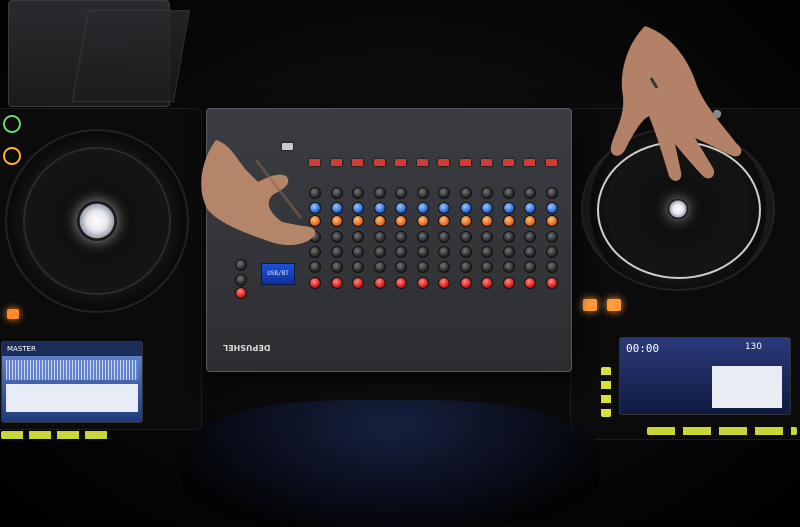 Image resolution: width=800 pixels, height=527 pixels. Describe the element at coordinates (390, 463) in the screenshot. I see `cable-bundle` at that location.